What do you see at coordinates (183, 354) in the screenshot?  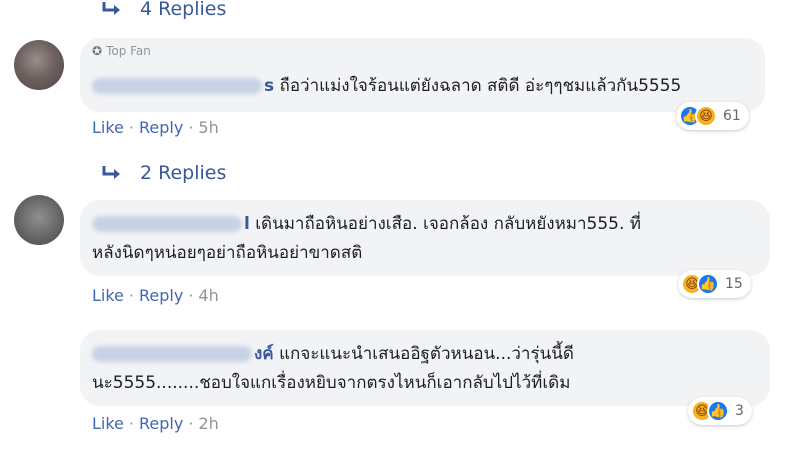 I see `commenter-name: งค์` at bounding box center [183, 354].